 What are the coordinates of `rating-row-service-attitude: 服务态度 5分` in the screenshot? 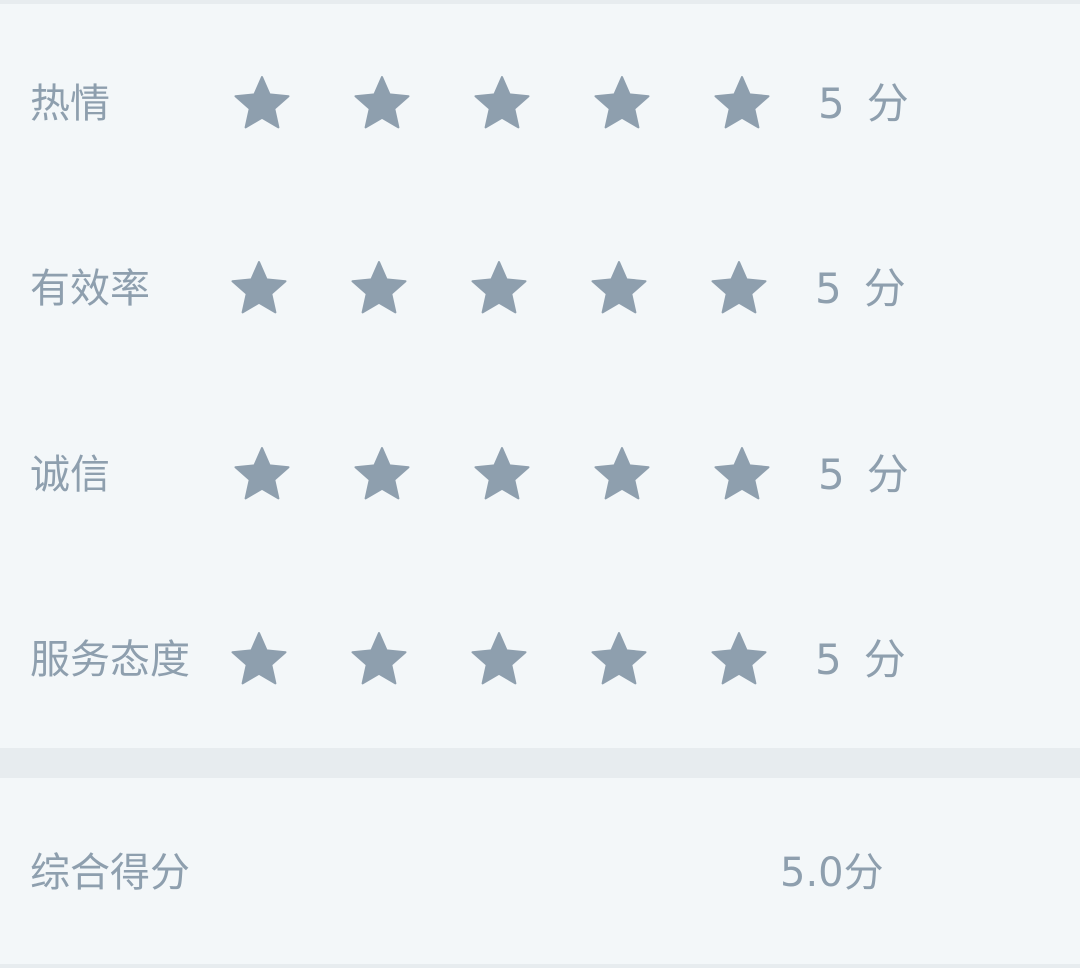 It's located at (540, 660).